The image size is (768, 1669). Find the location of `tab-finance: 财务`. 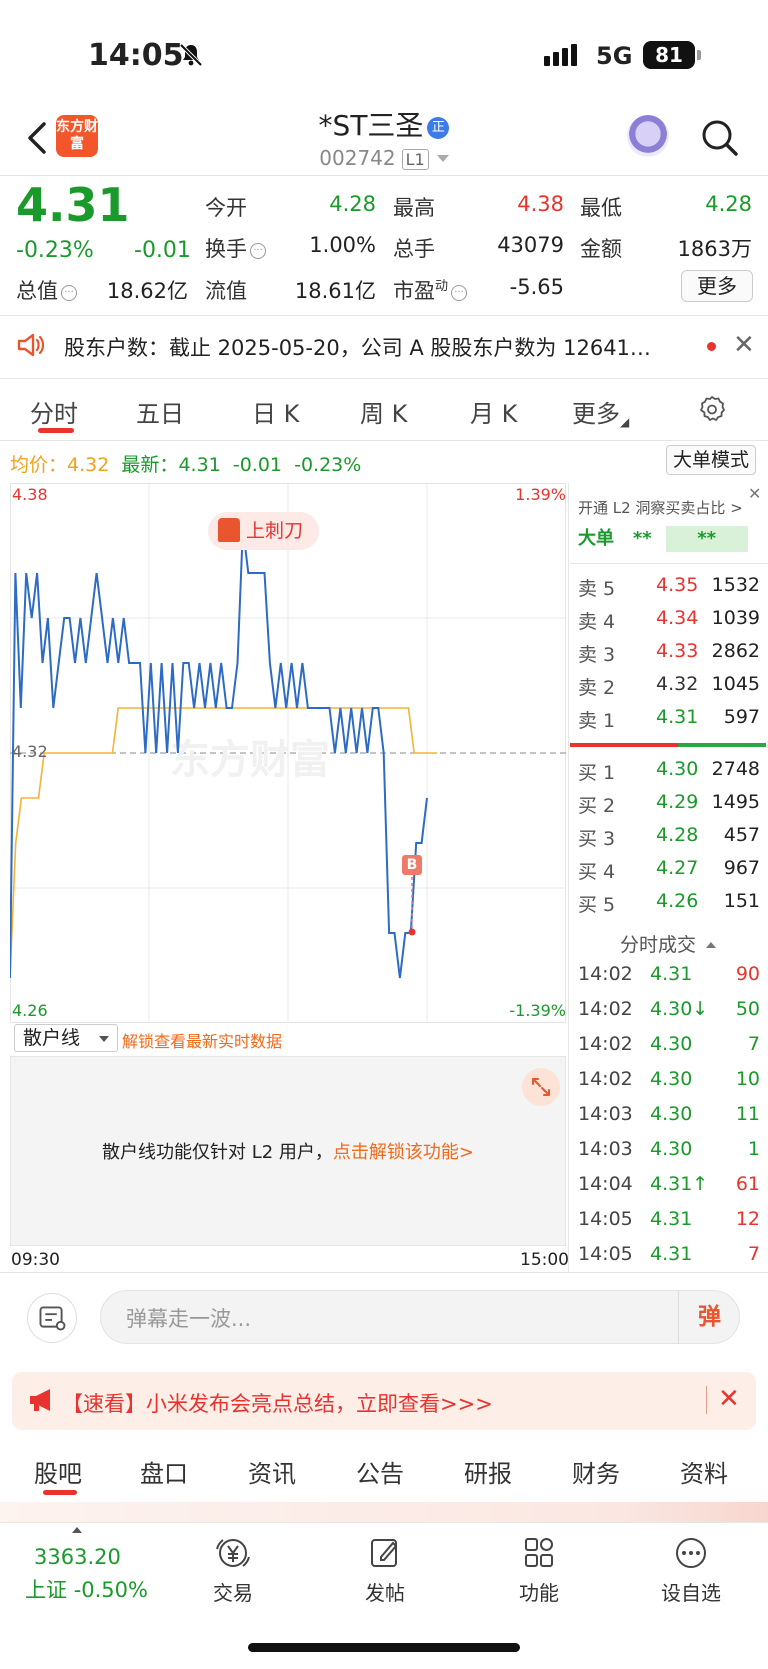

tab-finance: 财务 is located at coordinates (596, 1471).